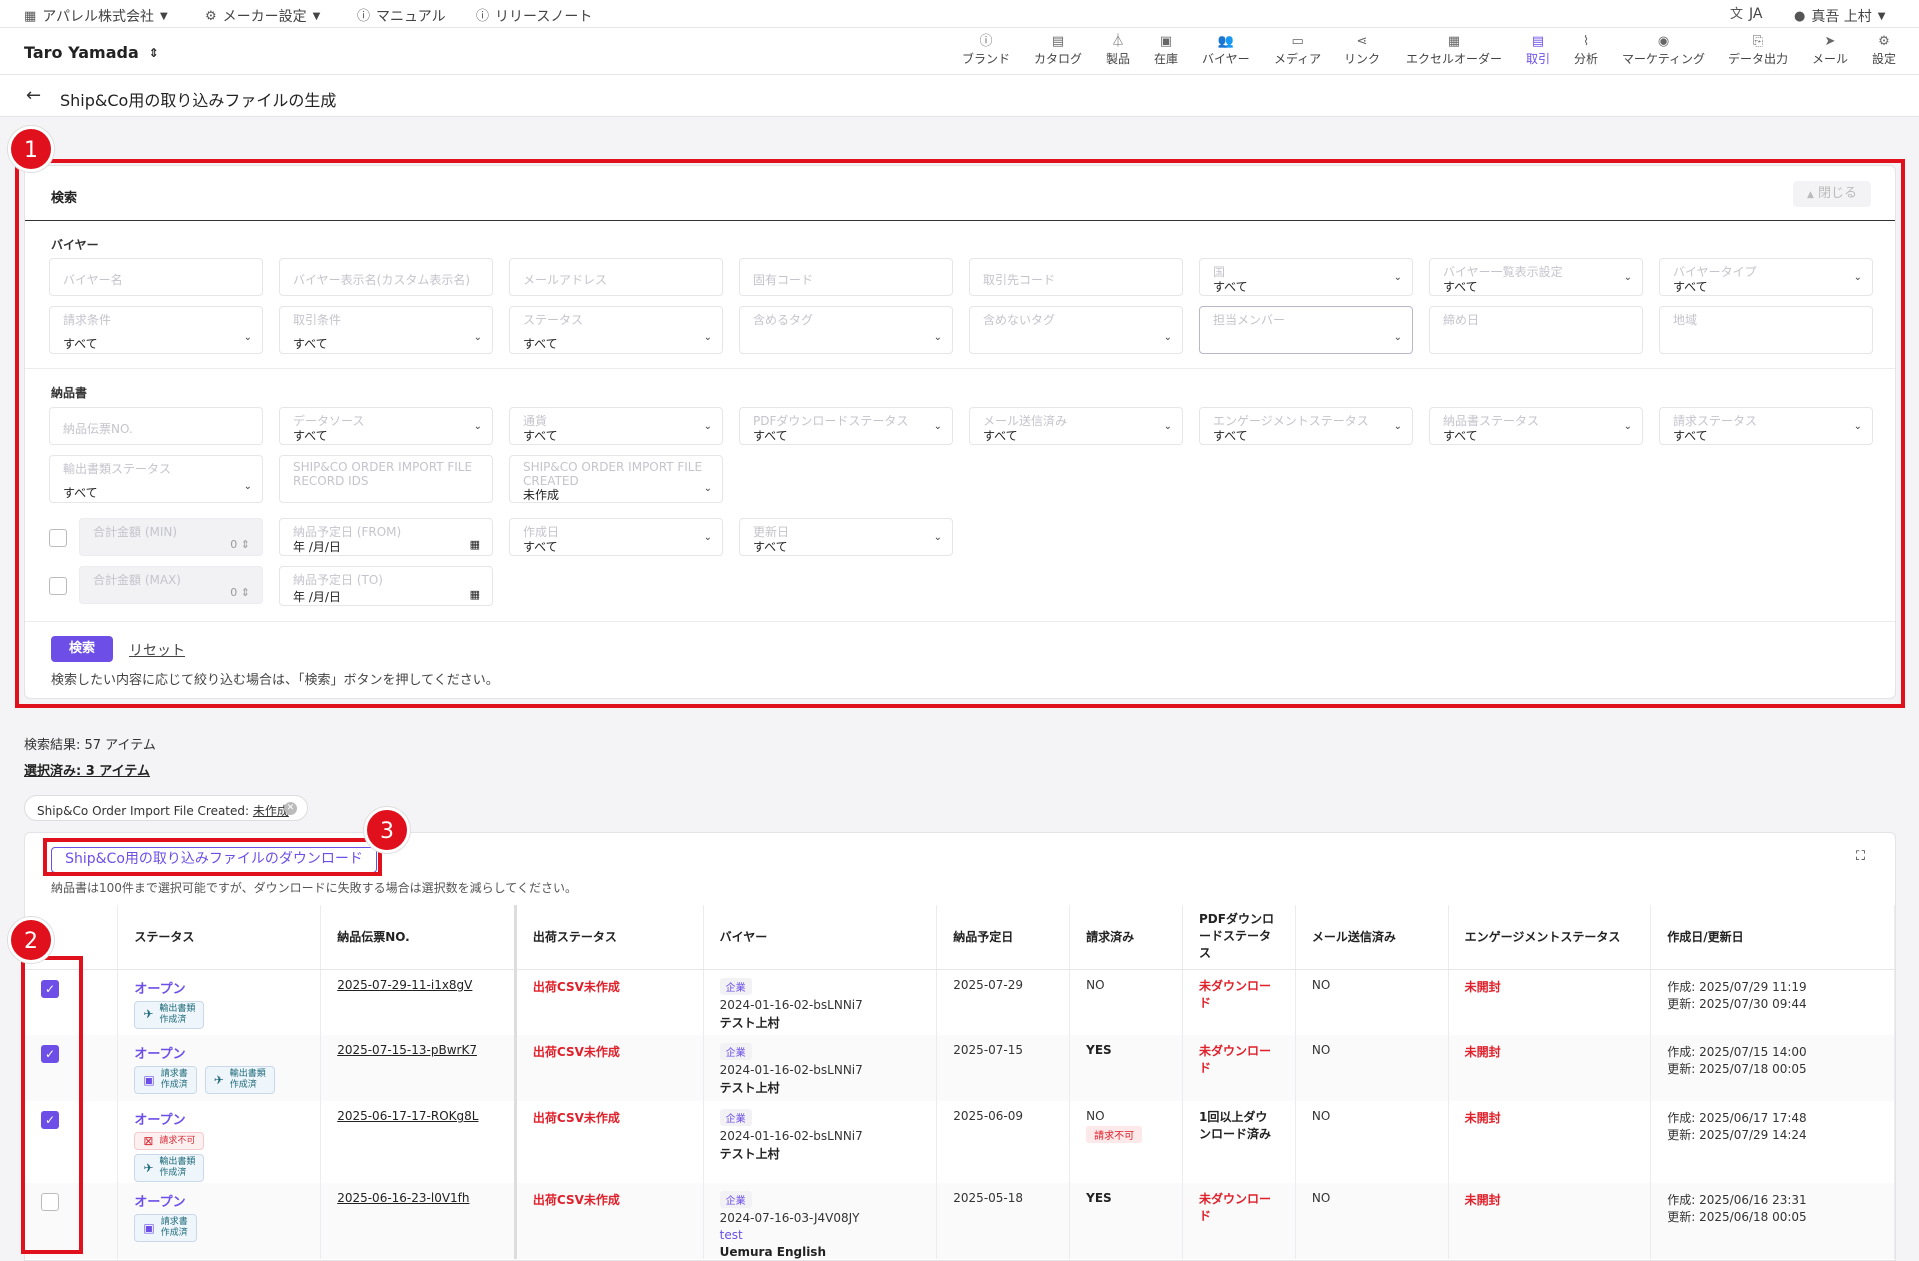  Describe the element at coordinates (1454, 41) in the screenshot. I see `excel-icon: ▦` at that location.